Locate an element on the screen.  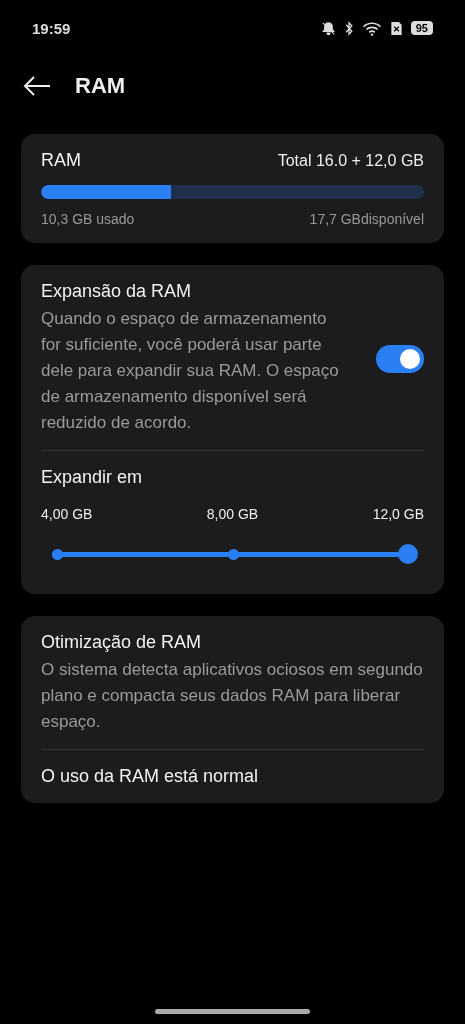
slider-option-label: 12,0 GB is located at coordinates (398, 514).